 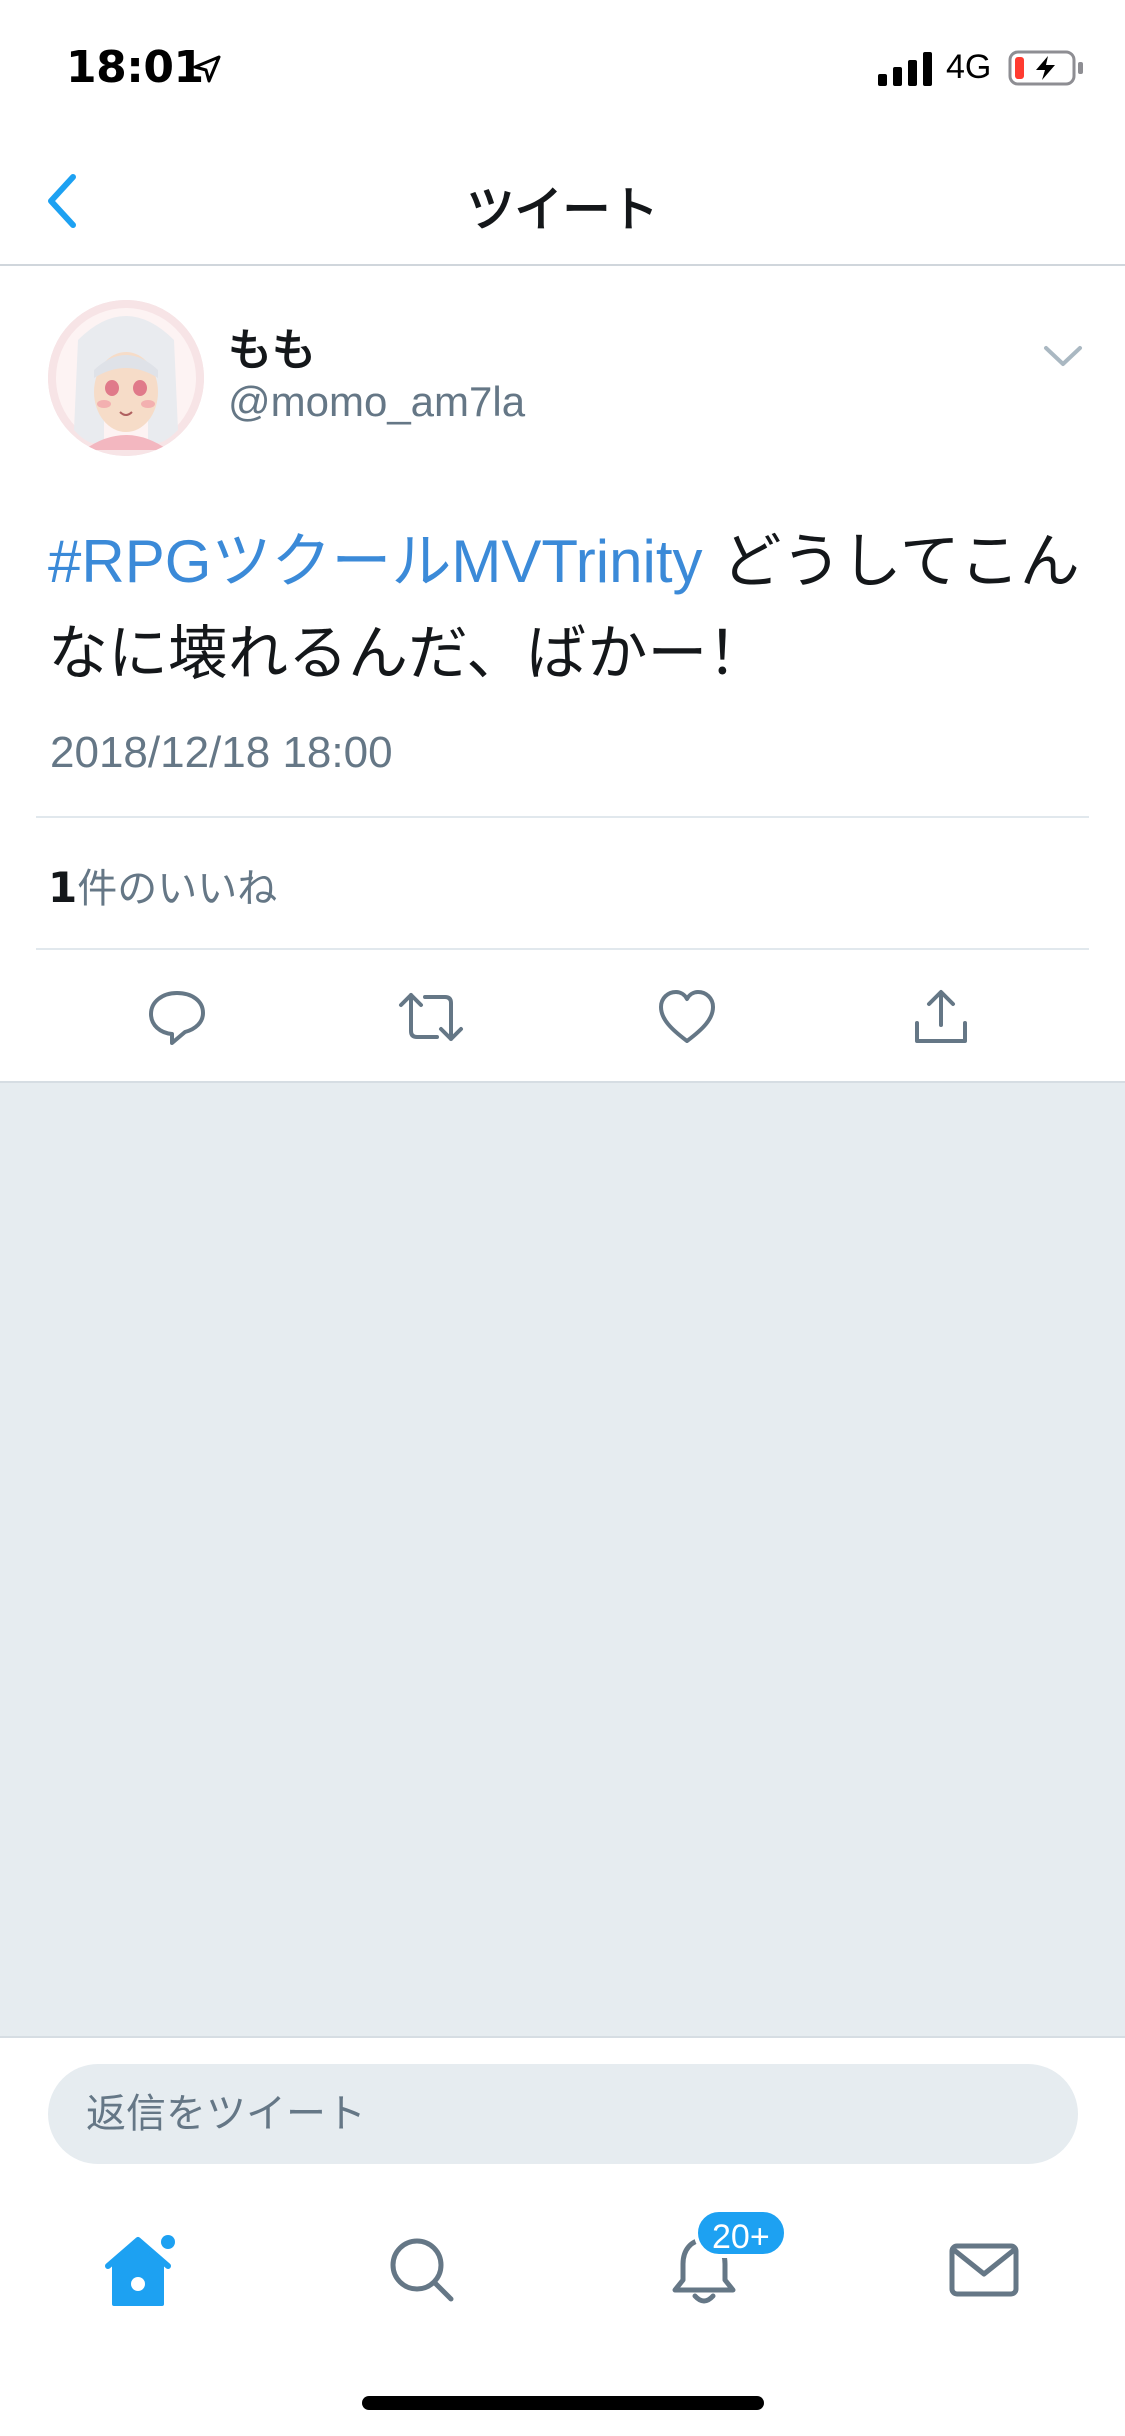 What do you see at coordinates (562, 210) in the screenshot?
I see `page-title: ツイート` at bounding box center [562, 210].